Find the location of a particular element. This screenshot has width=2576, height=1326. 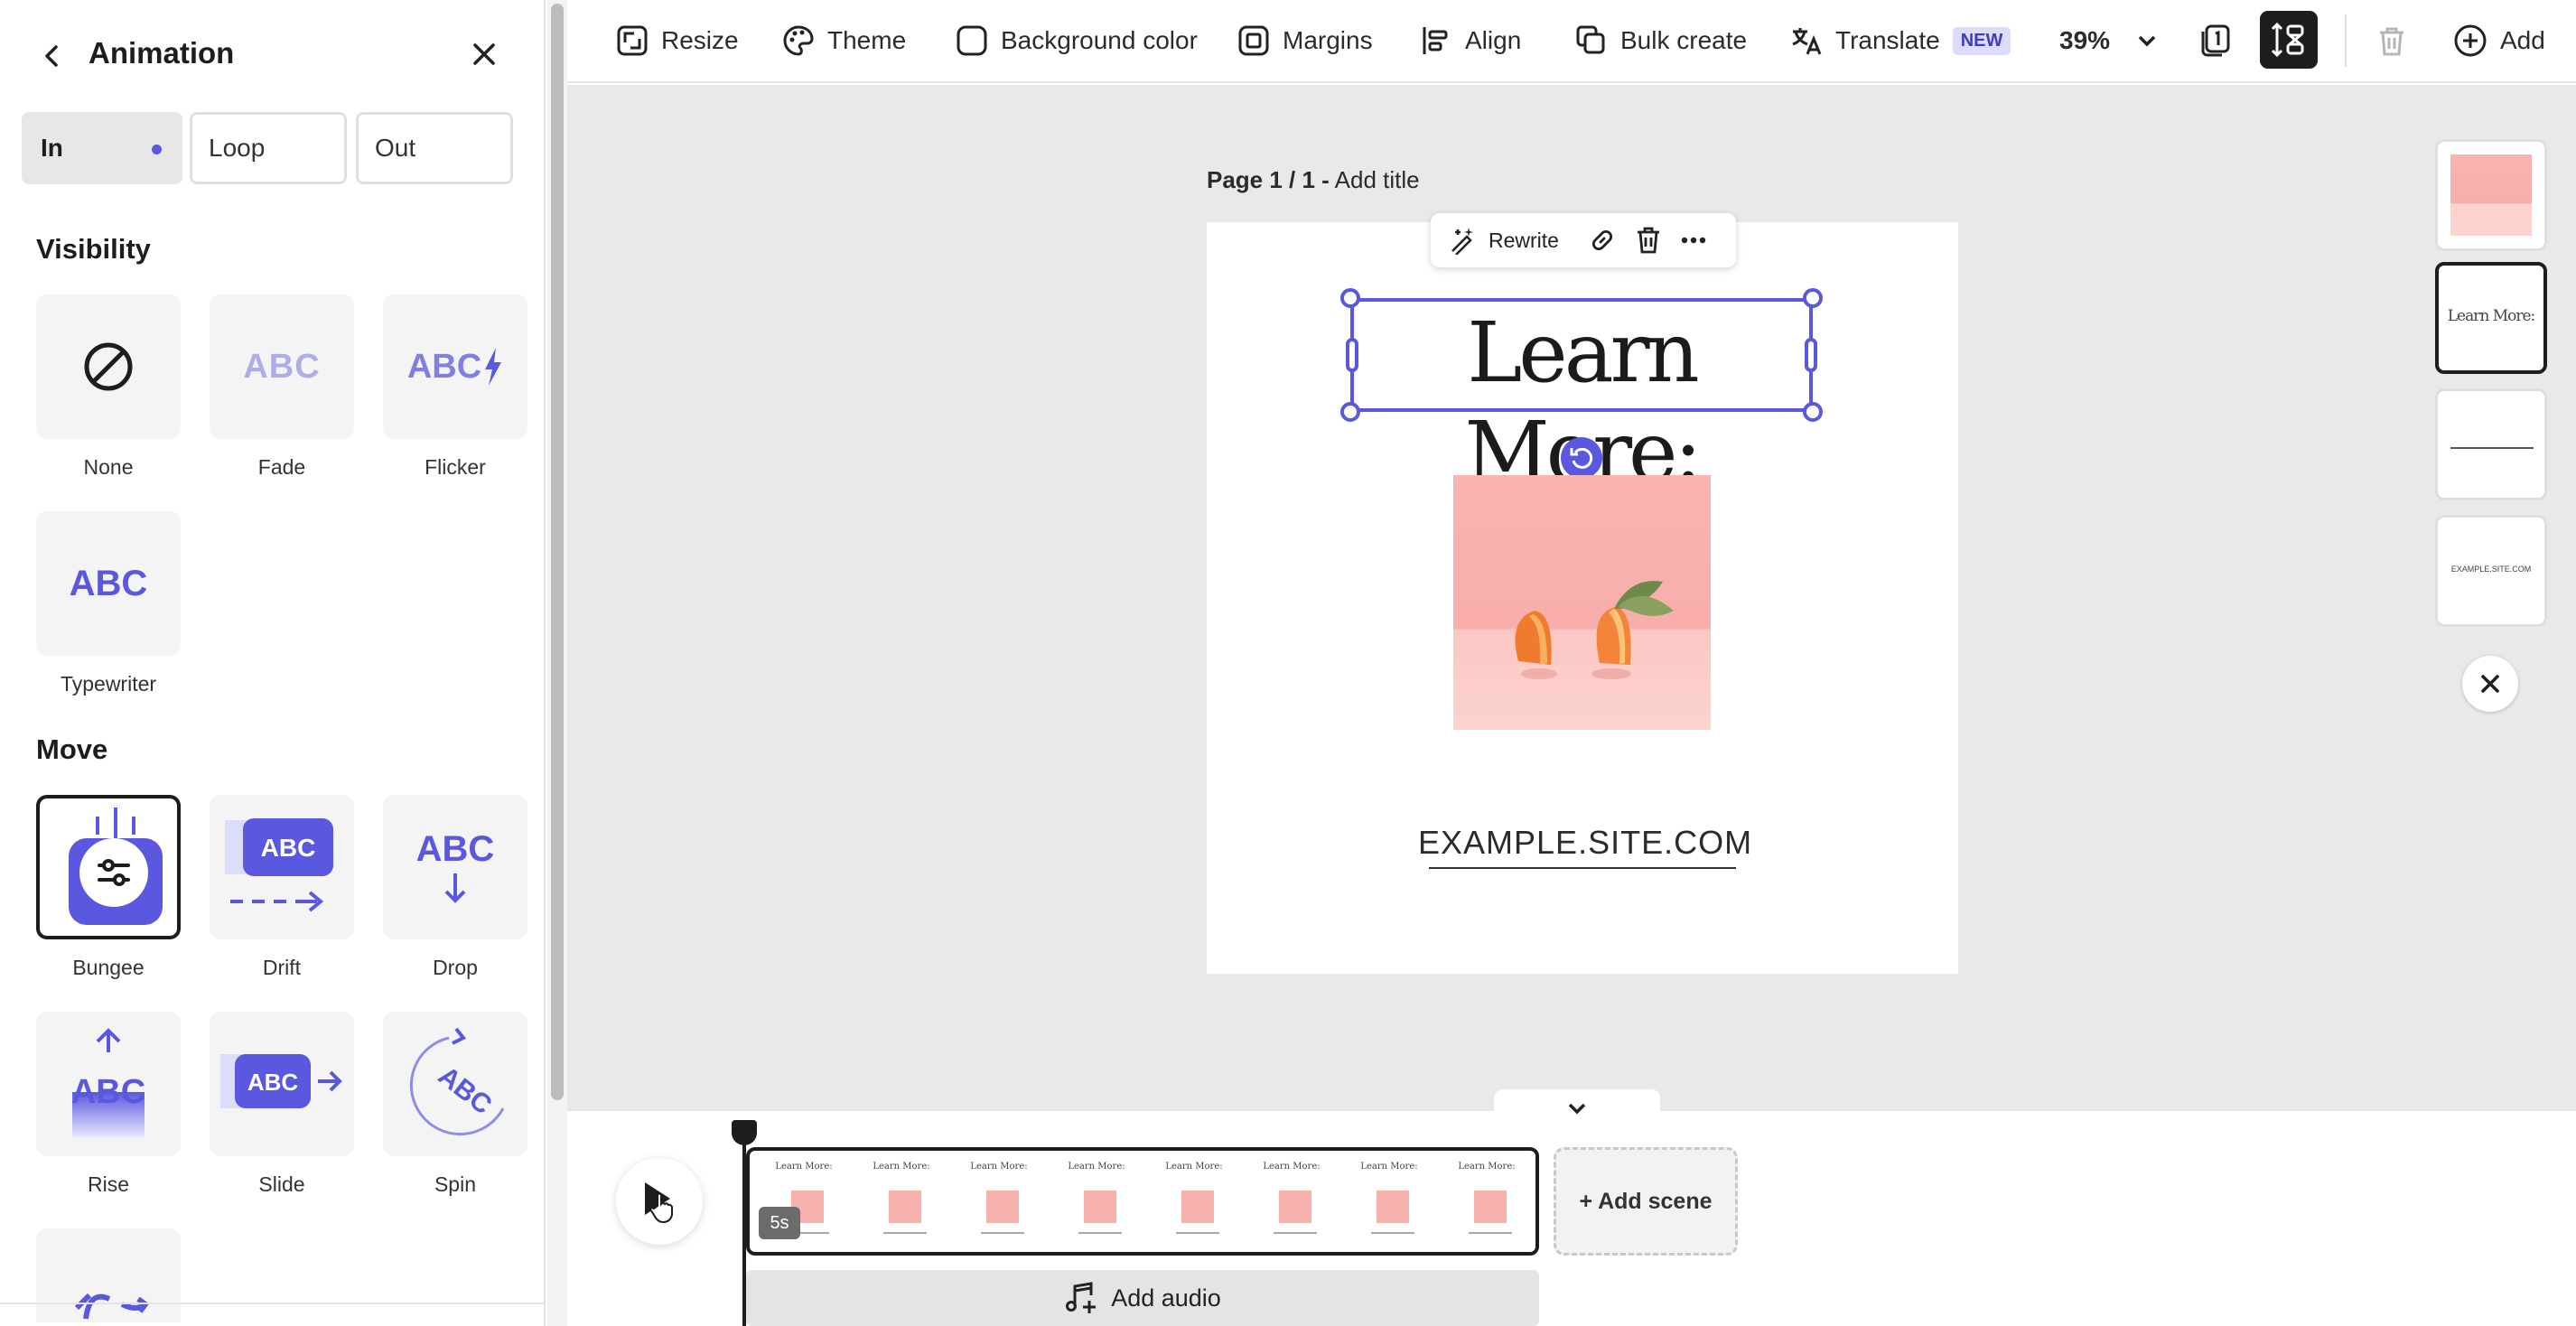

link-icon is located at coordinates (1602, 240).